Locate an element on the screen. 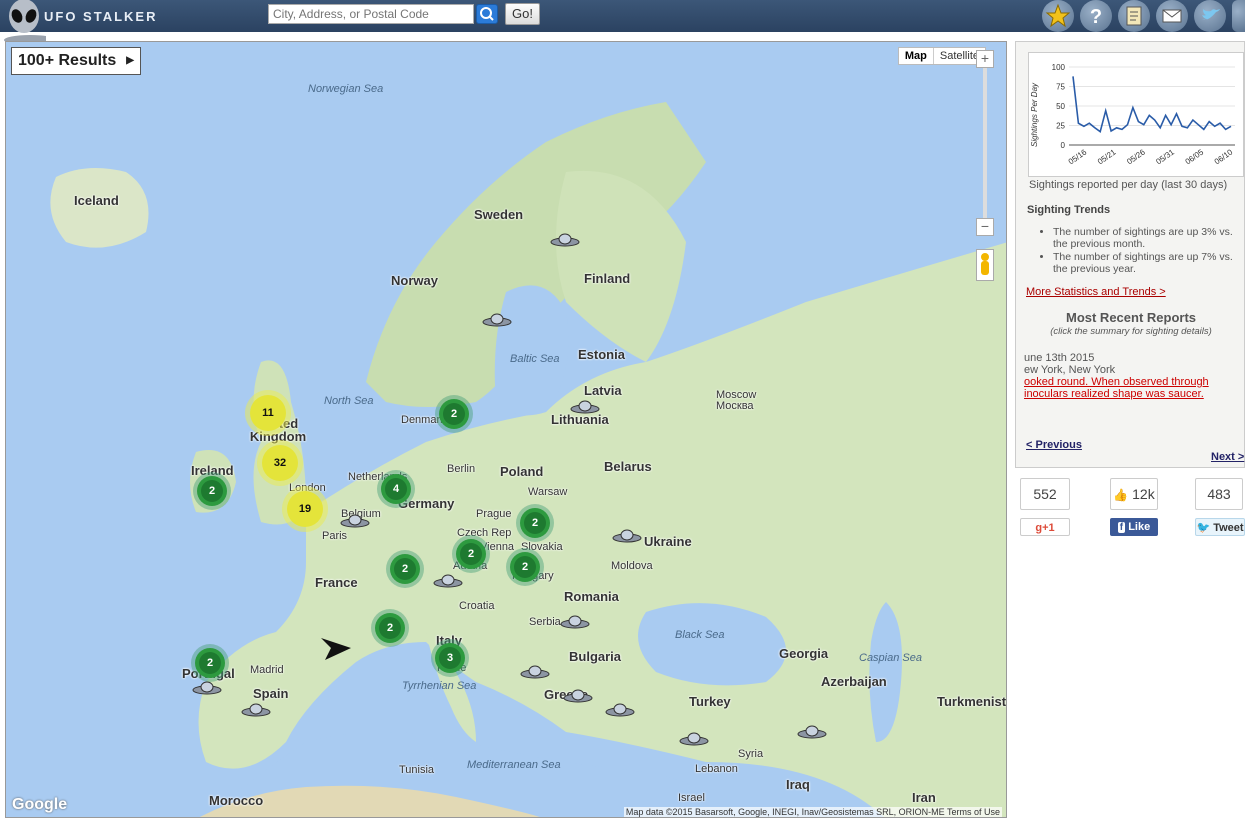 The height and width of the screenshot is (818, 1245). country-label: Iran is located at coordinates (924, 797).